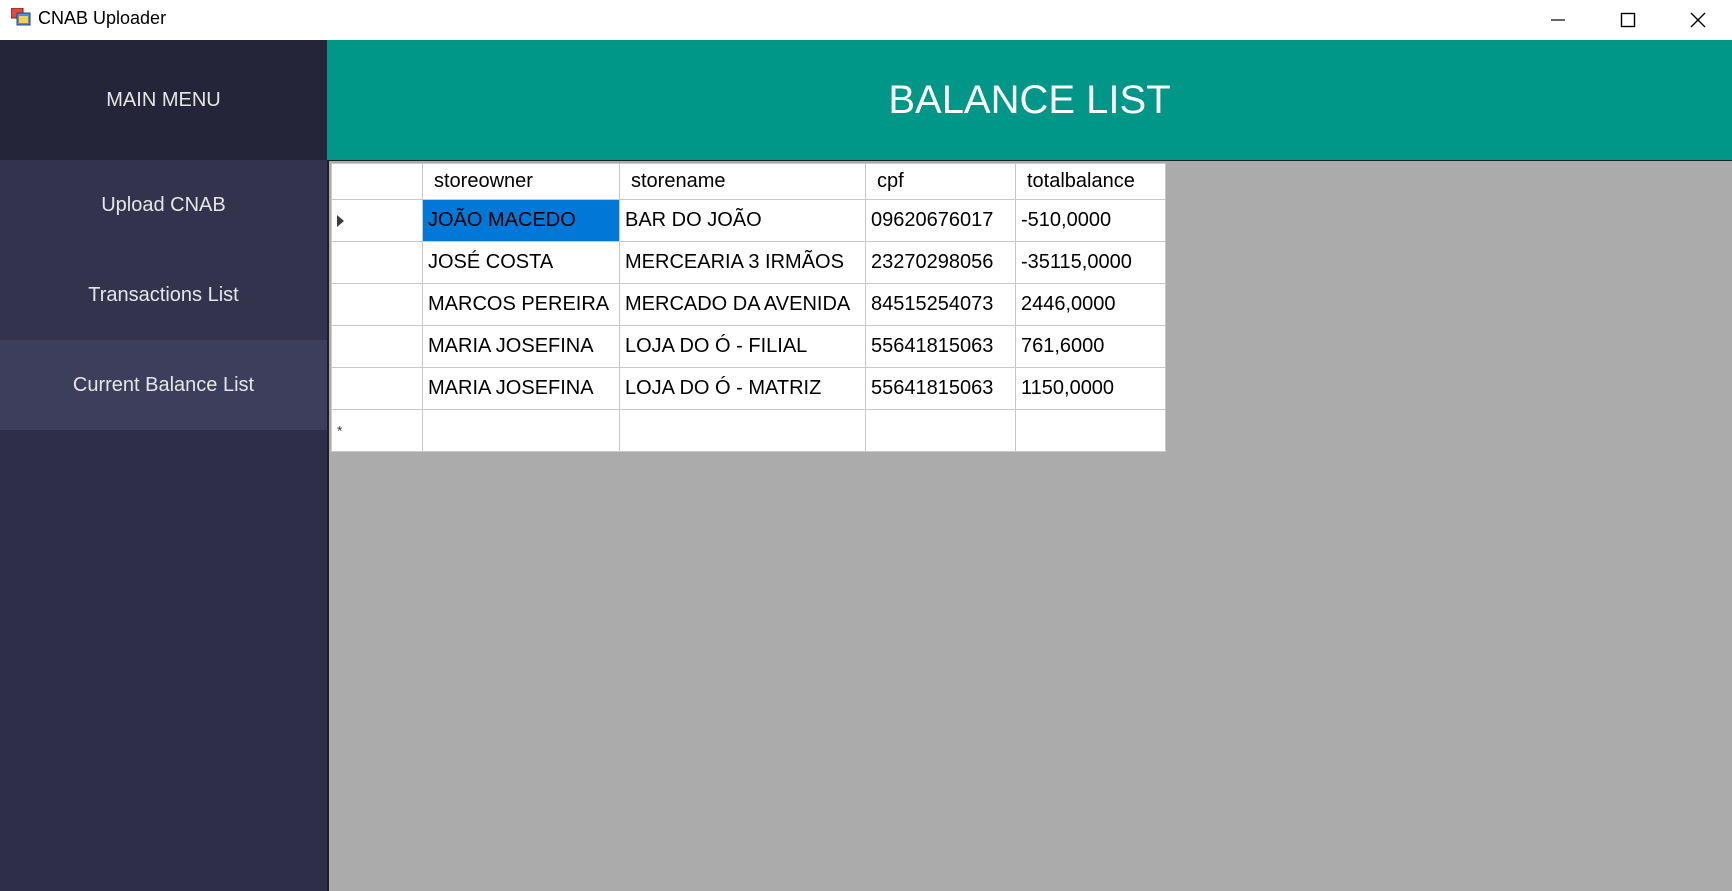  I want to click on close-button, so click(1697, 20).